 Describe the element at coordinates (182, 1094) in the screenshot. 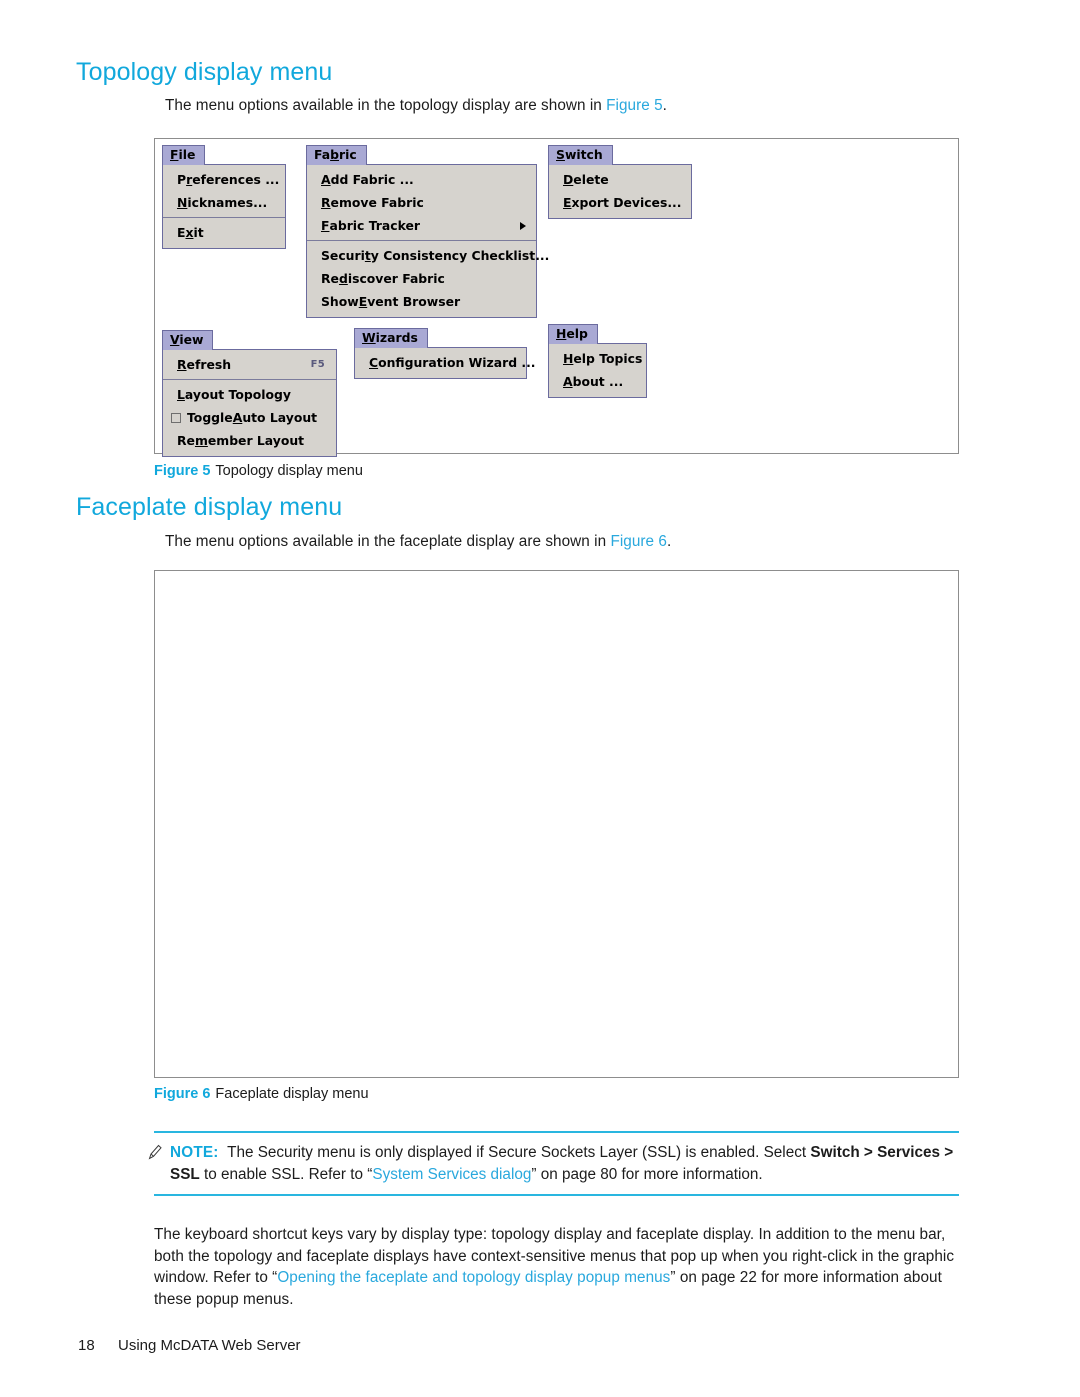

I see `figure-6-number: Figure 6` at that location.